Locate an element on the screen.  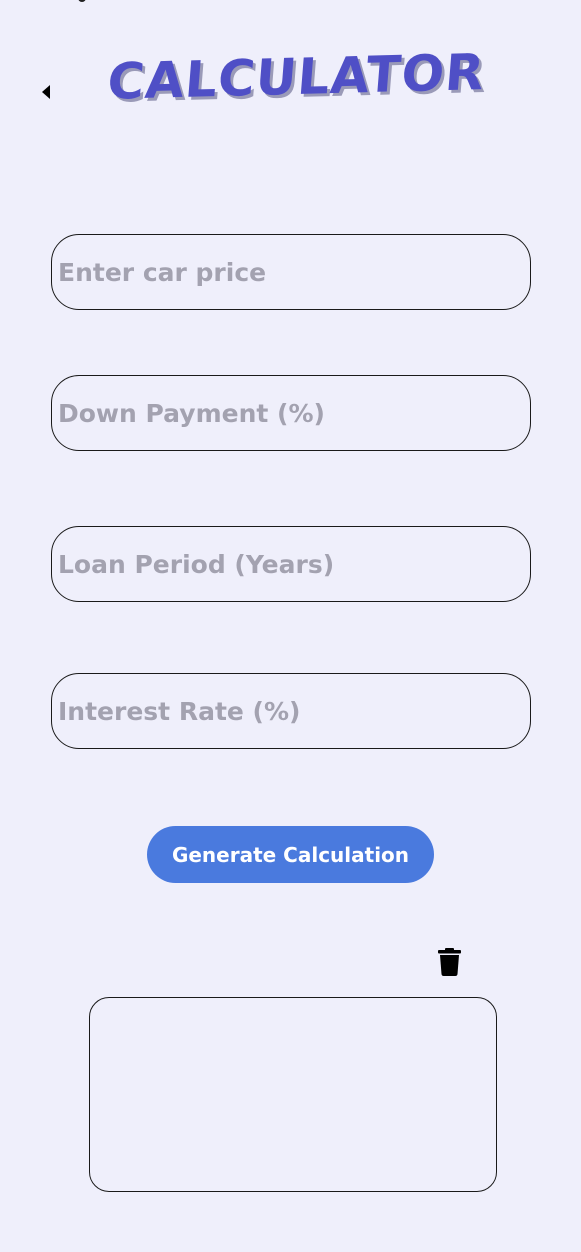
down-payment-input is located at coordinates (291, 413).